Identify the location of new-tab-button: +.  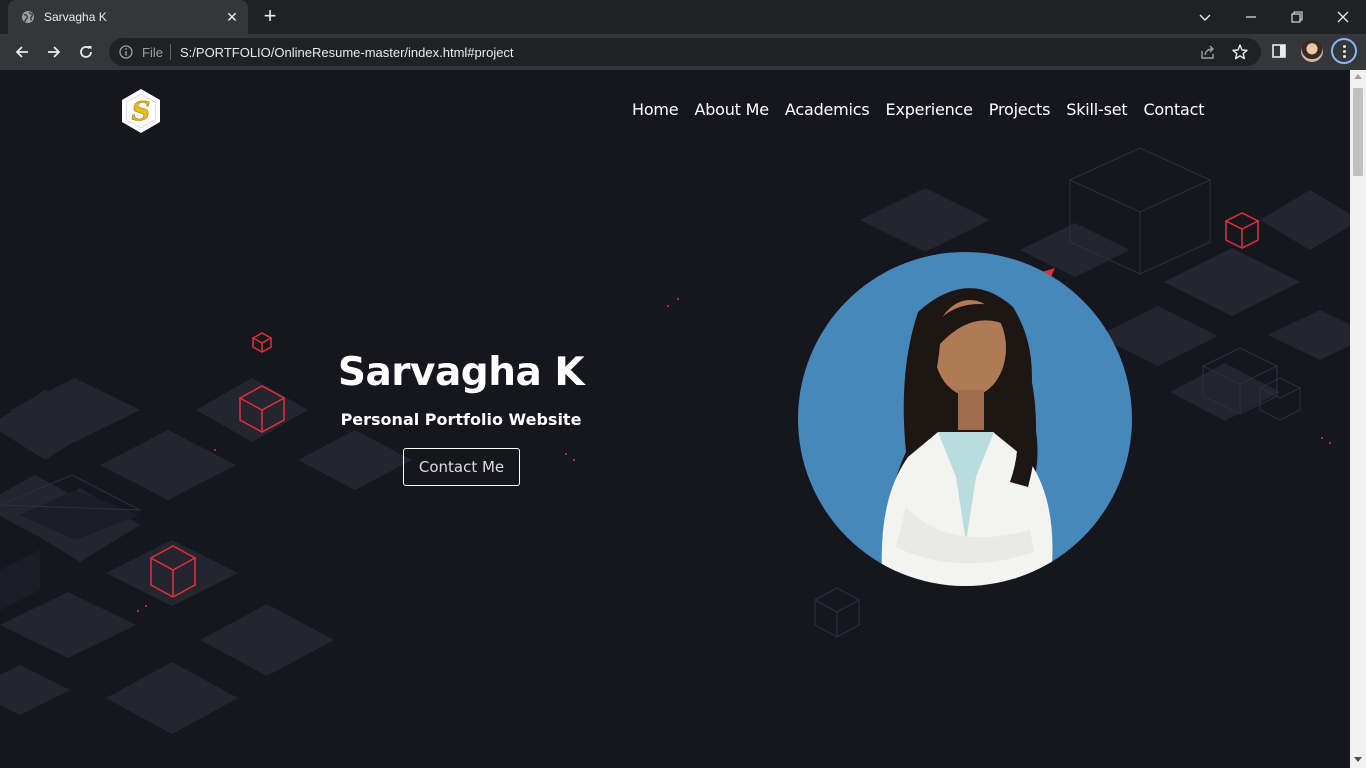
(270, 16).